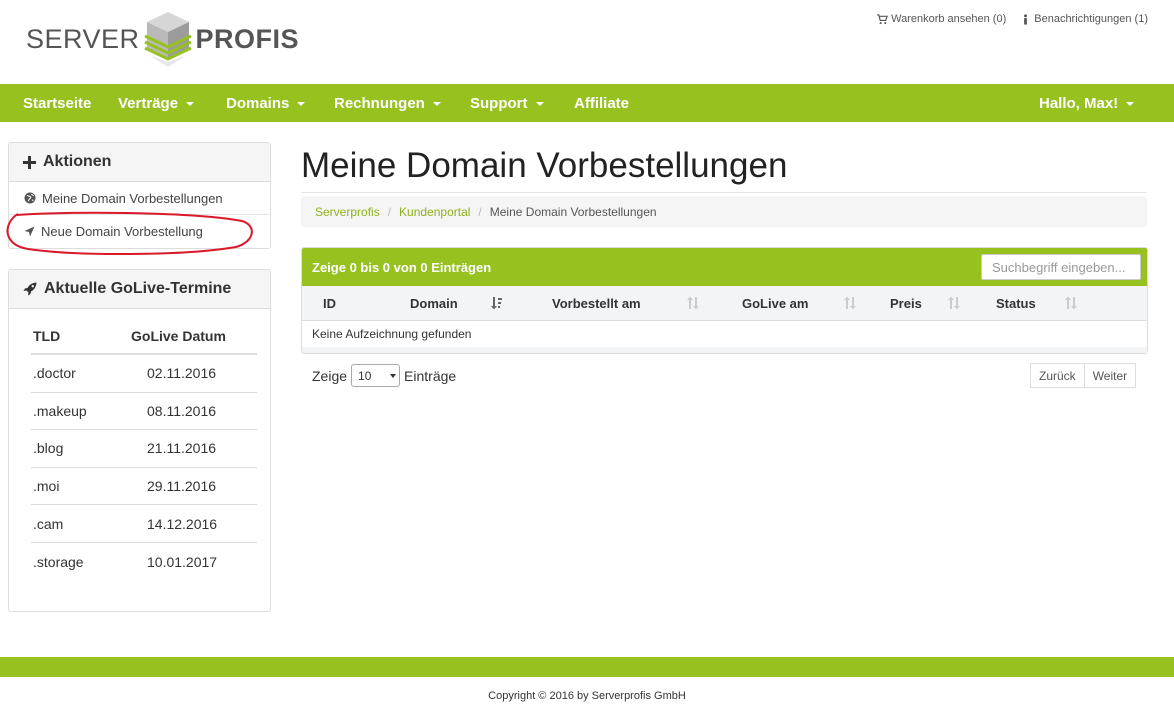 The width and height of the screenshot is (1174, 722). Describe the element at coordinates (883, 18) in the screenshot. I see `cart-icon` at that location.